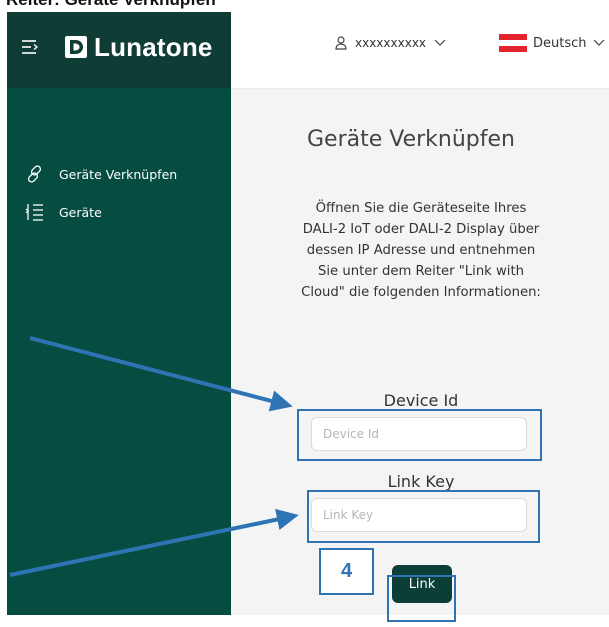 This screenshot has width=609, height=627. I want to click on brand-logo: Lunatone, so click(139, 47).